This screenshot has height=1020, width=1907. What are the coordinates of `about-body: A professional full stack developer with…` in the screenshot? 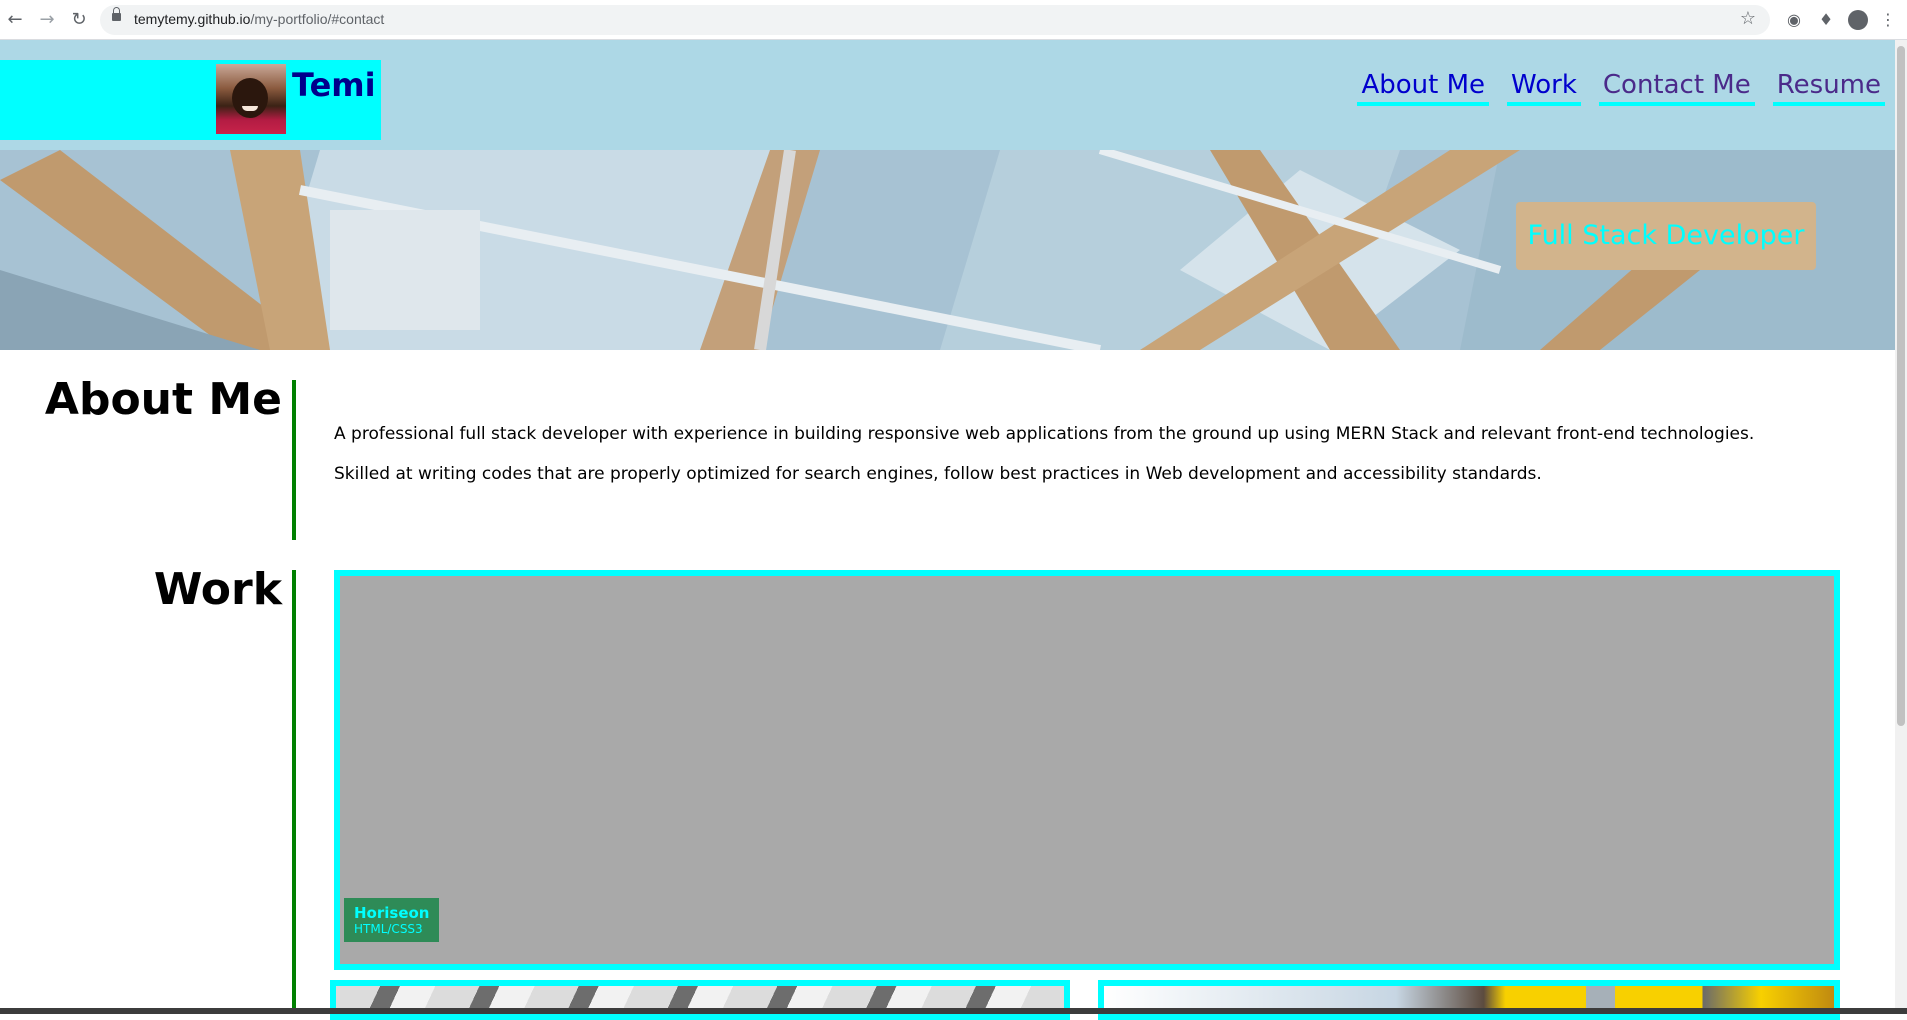 It's located at (1094, 454).